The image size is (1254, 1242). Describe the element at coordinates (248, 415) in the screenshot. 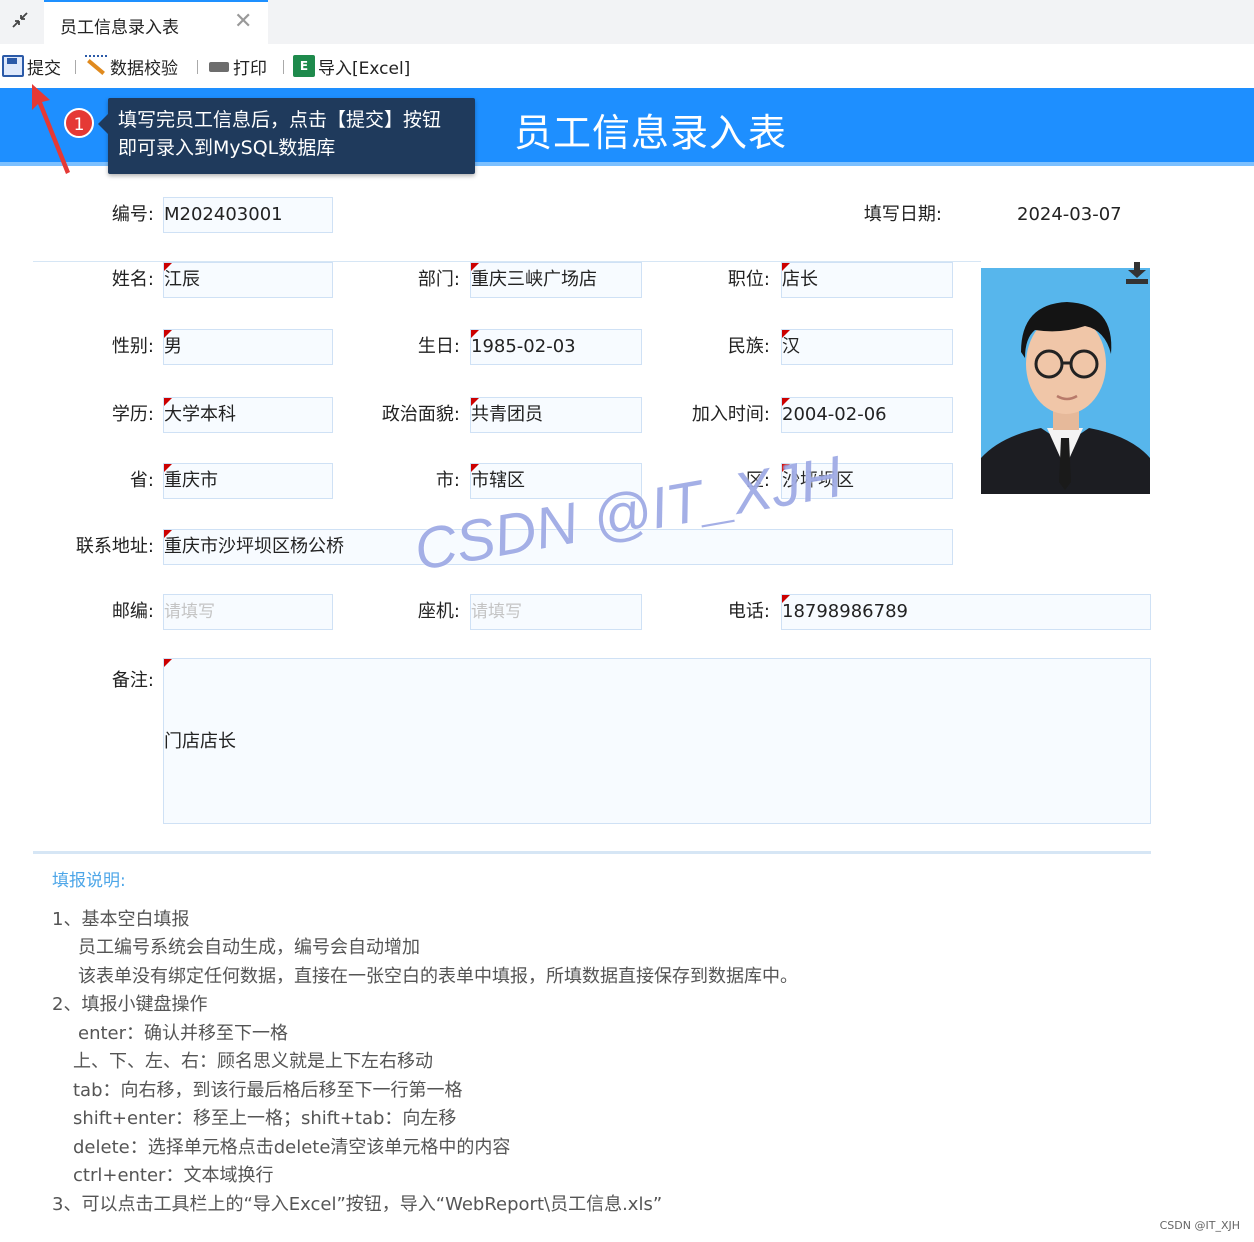

I see `edu-field: 大学本科` at that location.